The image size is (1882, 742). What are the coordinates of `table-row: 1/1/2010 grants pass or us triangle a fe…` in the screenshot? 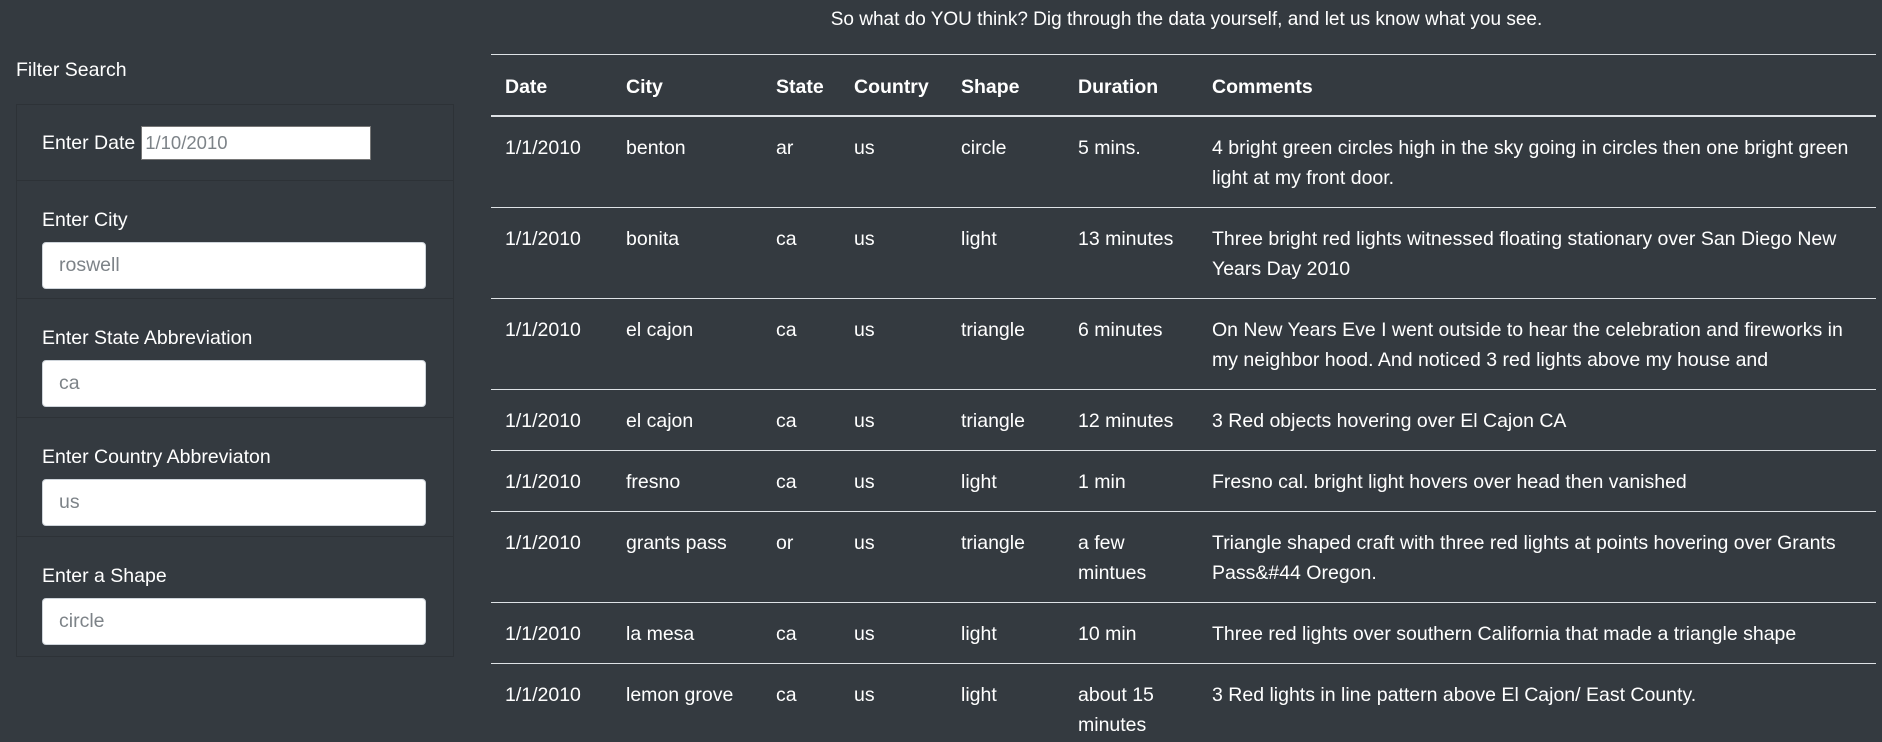 It's located at (1183, 557).